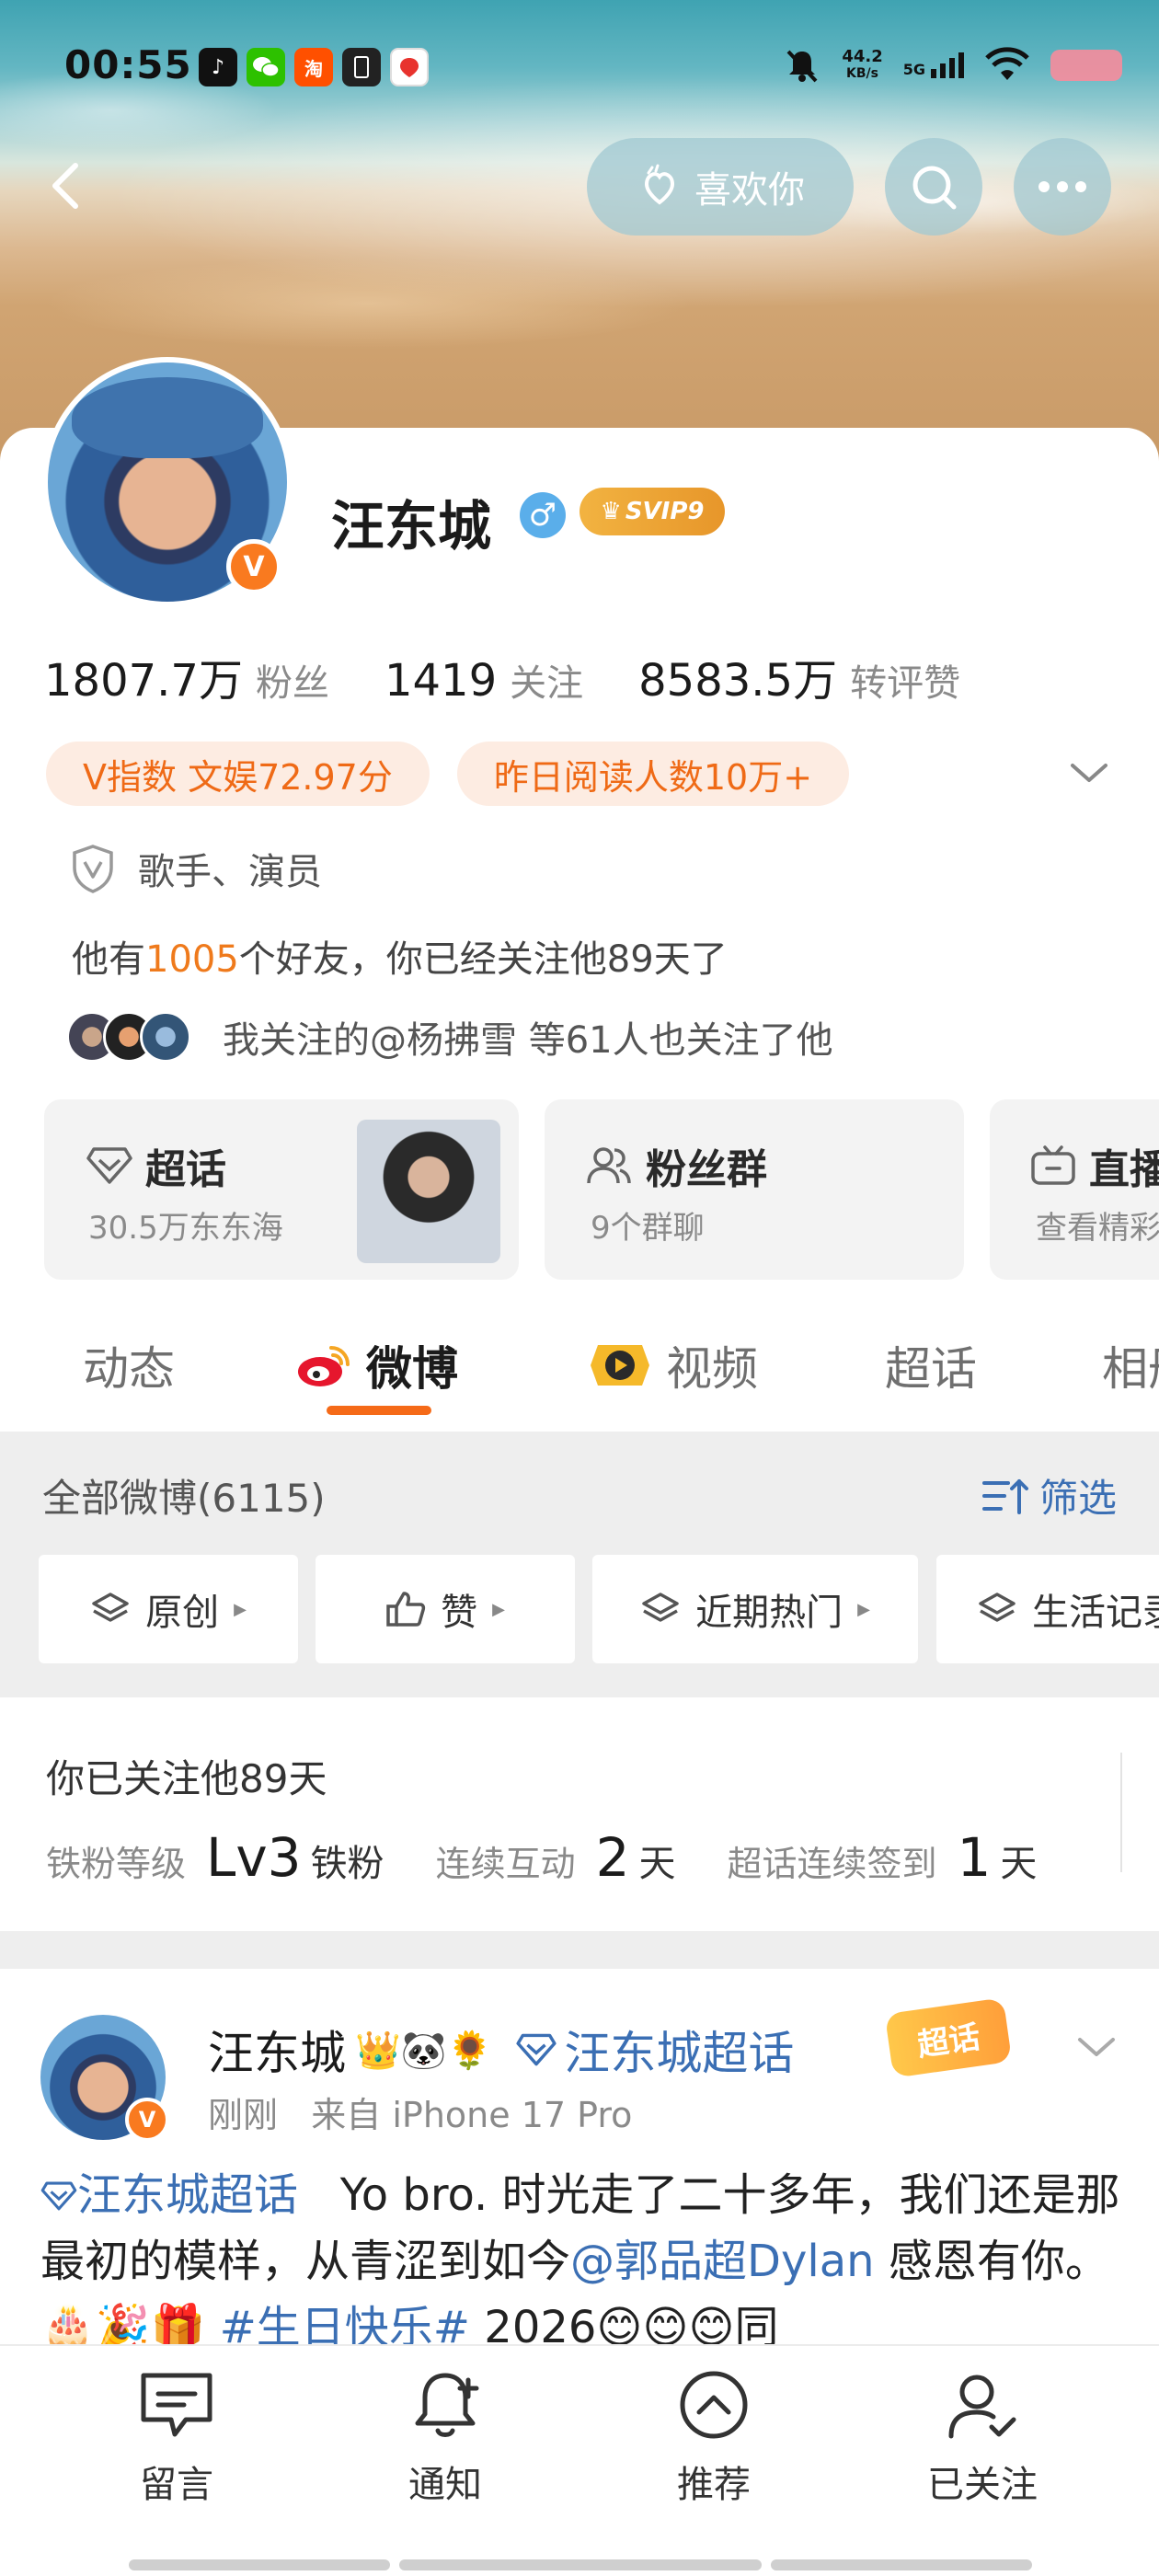  I want to click on live-title: 直播, so click(1124, 1169).